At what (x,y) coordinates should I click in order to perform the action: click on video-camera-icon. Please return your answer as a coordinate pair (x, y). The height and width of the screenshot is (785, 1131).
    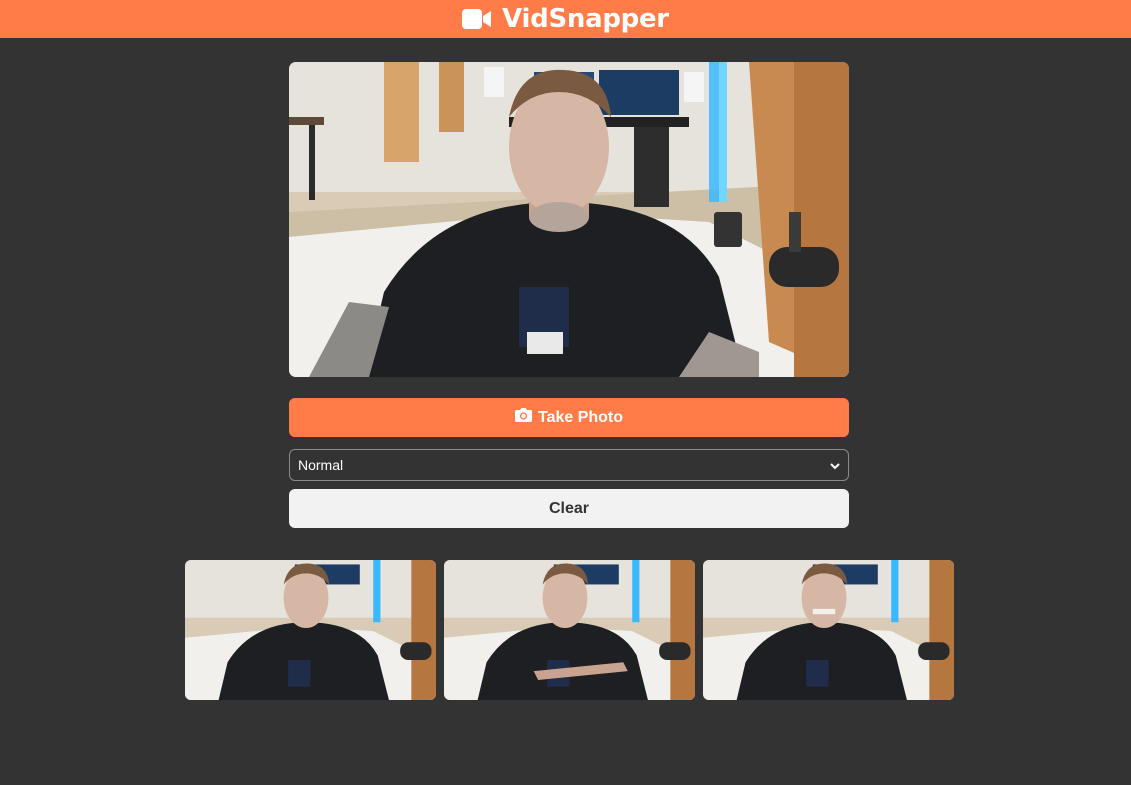
    Looking at the image, I should click on (477, 19).